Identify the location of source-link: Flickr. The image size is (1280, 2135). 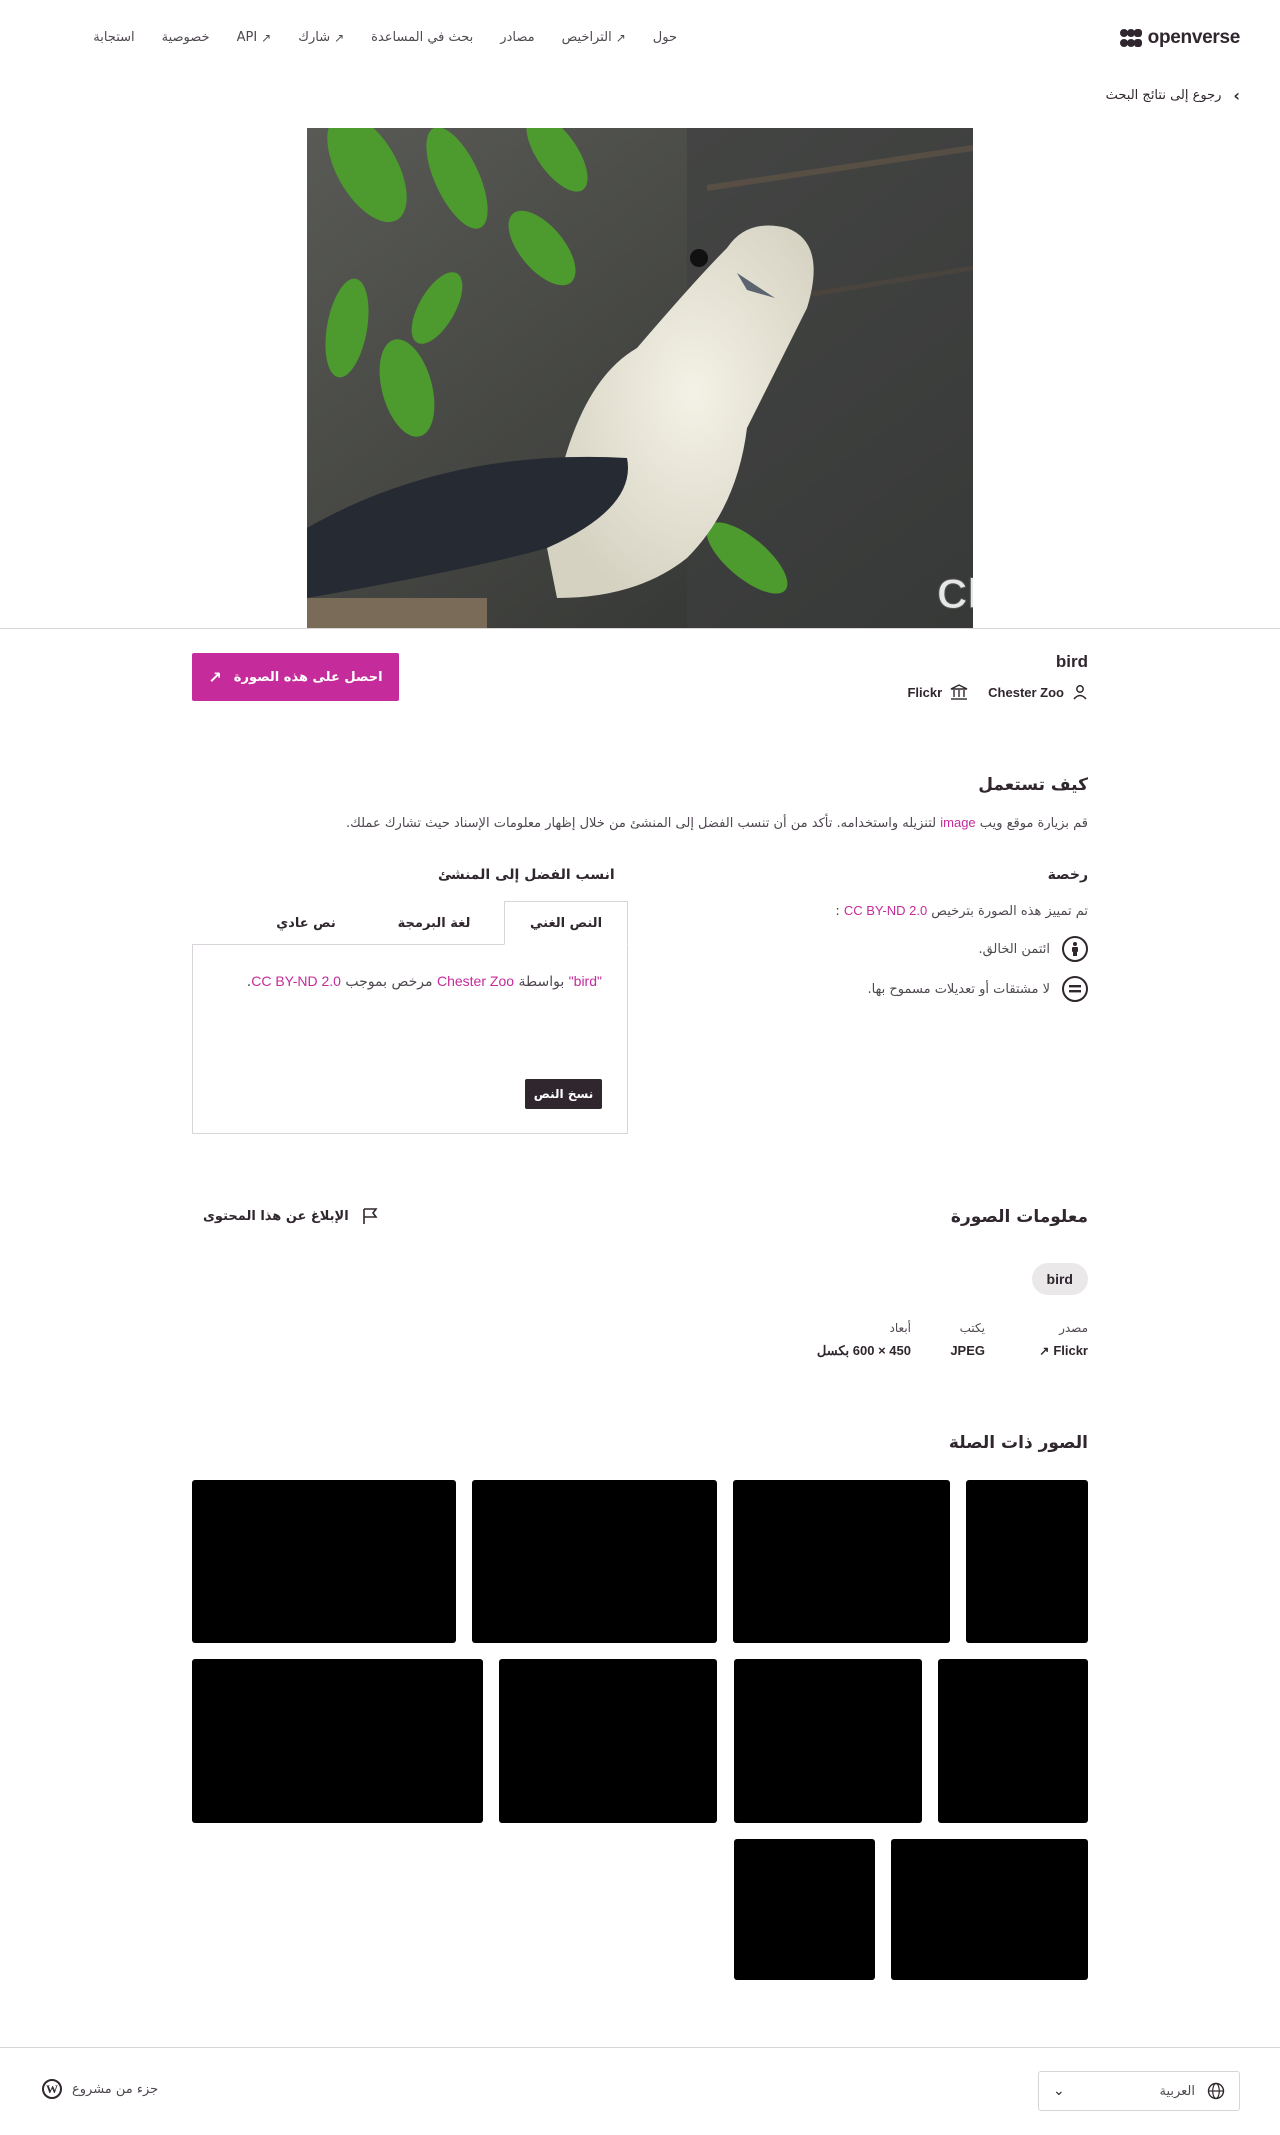
(937, 692).